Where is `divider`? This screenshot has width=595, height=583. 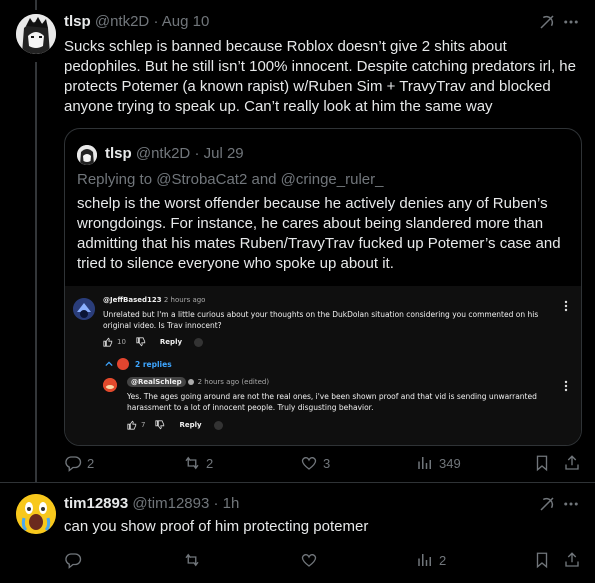 divider is located at coordinates (297, 482).